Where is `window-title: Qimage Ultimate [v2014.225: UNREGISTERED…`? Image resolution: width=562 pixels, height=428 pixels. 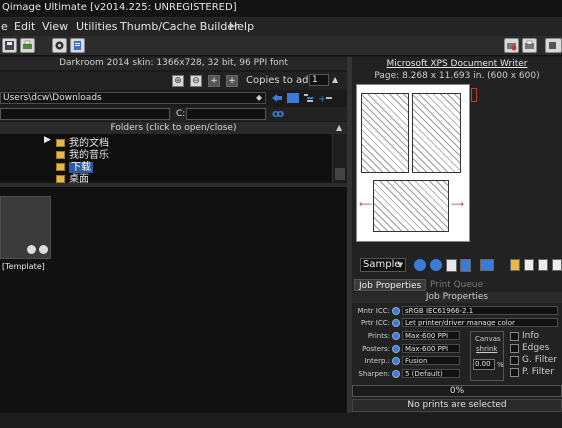 window-title: Qimage Ultimate [v2014.225: UNREGISTERED… is located at coordinates (119, 7).